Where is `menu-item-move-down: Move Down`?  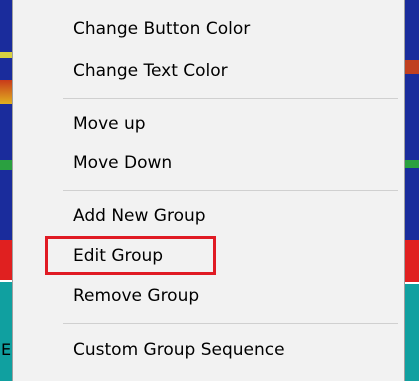
menu-item-move-down: Move Down is located at coordinates (208, 163).